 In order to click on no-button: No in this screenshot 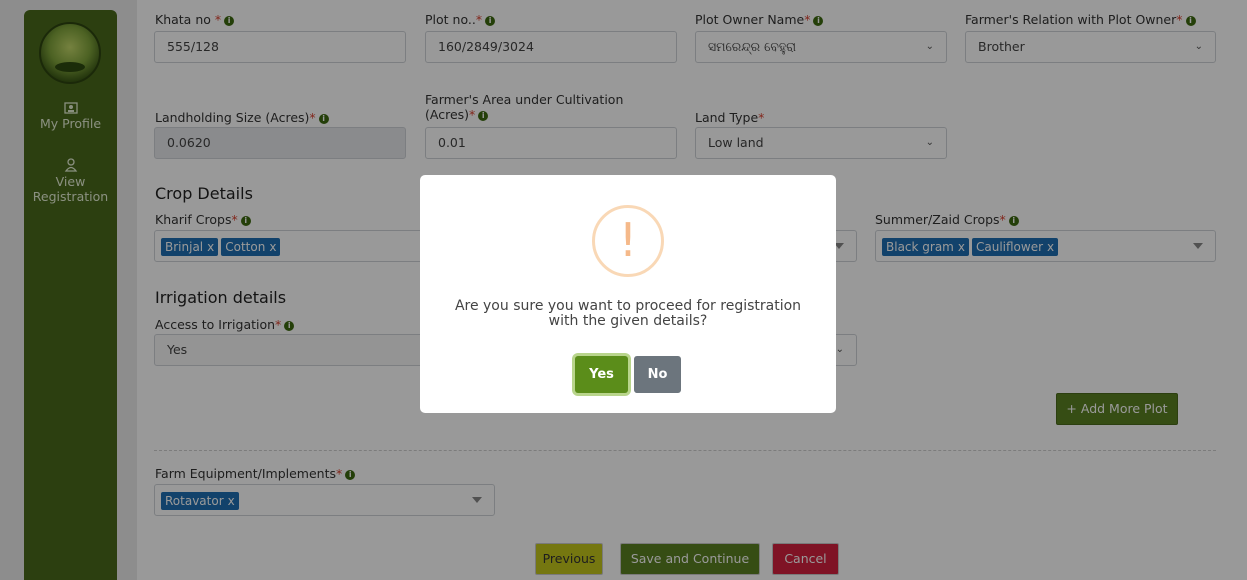, I will do `click(657, 374)`.